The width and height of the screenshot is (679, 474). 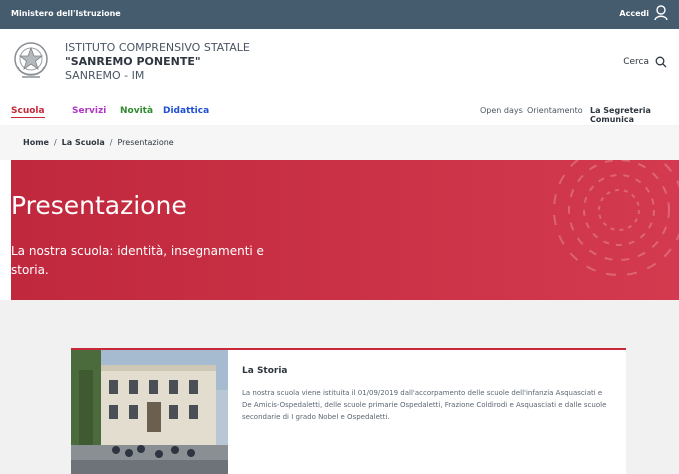 What do you see at coordinates (339, 143) in the screenshot?
I see `breadcrumb: Home / La Scuola / Presentazione` at bounding box center [339, 143].